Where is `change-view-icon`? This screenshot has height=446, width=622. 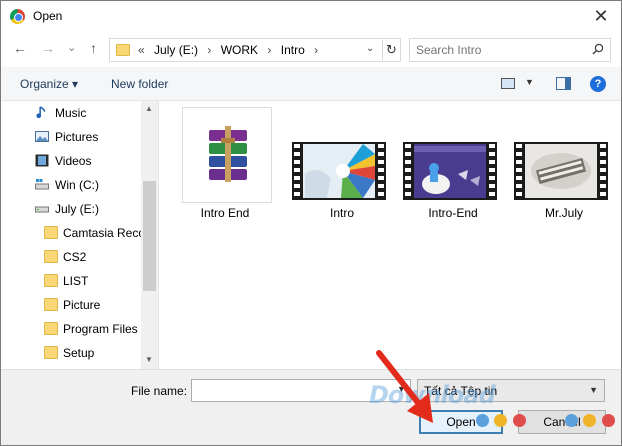 change-view-icon is located at coordinates (508, 83).